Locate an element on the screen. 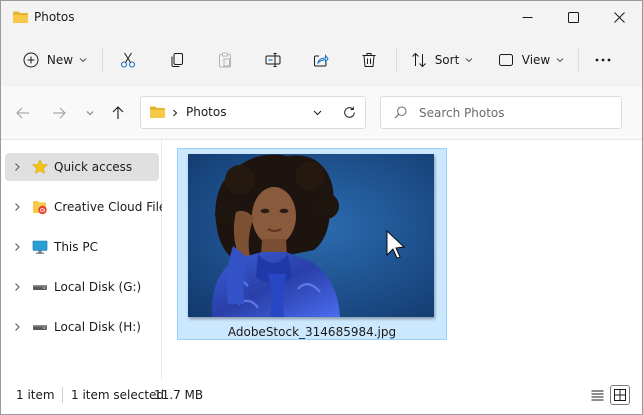 The image size is (643, 415). view-icon is located at coordinates (505, 60).